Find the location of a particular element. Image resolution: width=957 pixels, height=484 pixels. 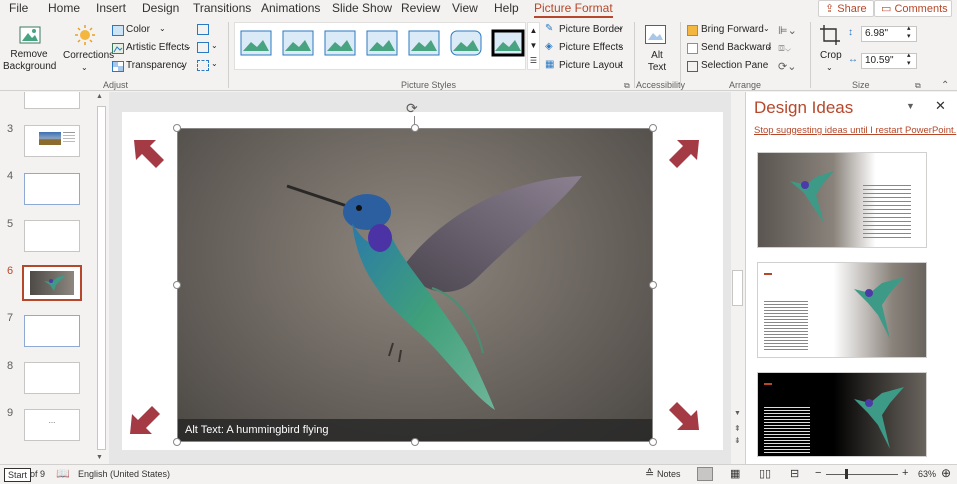

height-input: 6.98" ▴ ▾ is located at coordinates (889, 33).